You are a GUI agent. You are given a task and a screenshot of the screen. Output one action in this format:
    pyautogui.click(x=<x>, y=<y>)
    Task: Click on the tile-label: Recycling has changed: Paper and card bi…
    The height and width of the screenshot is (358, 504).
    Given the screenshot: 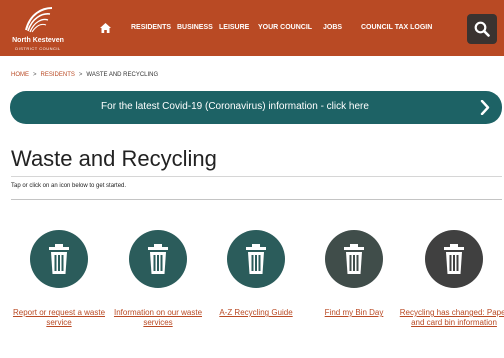 What is the action you would take?
    pyautogui.click(x=451, y=318)
    